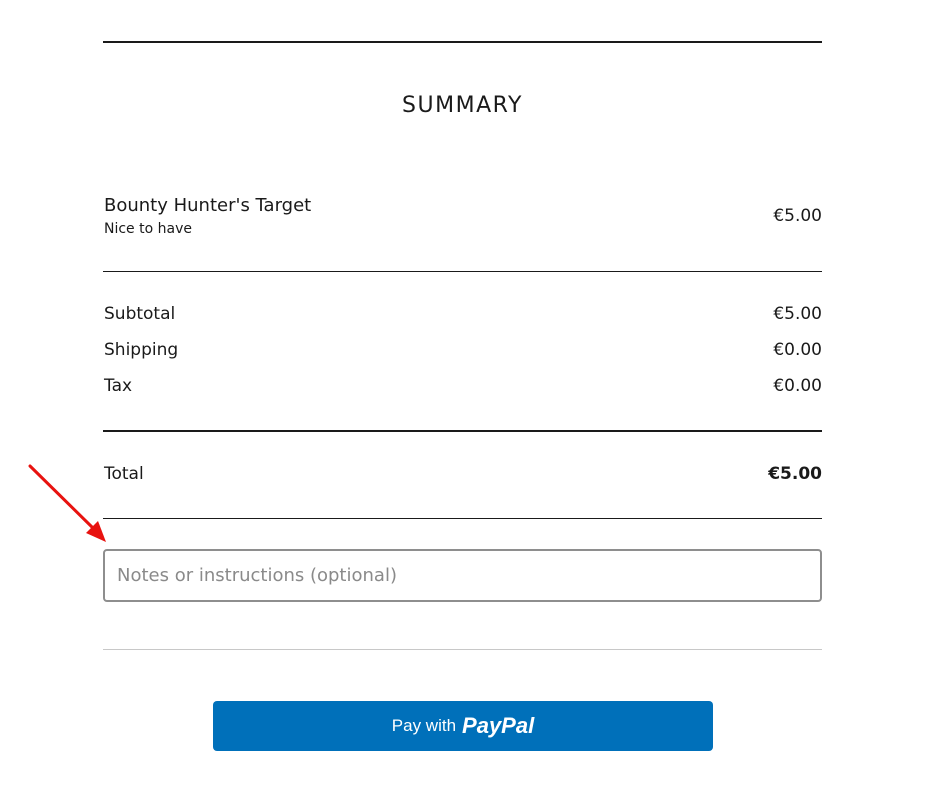 Image resolution: width=947 pixels, height=787 pixels. What do you see at coordinates (462, 649) in the screenshot?
I see `notes-divider` at bounding box center [462, 649].